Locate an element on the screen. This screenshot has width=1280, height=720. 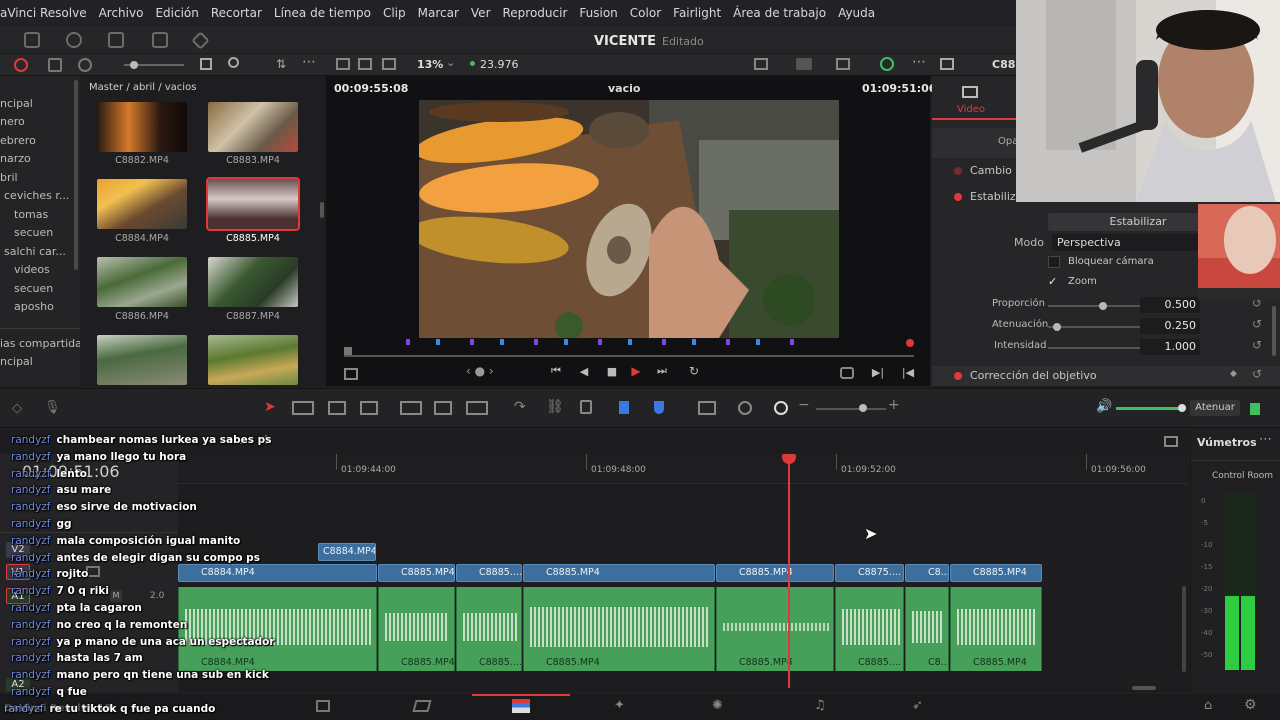
settings-gear-icon: ⚙ is located at coordinates (1250, 705).